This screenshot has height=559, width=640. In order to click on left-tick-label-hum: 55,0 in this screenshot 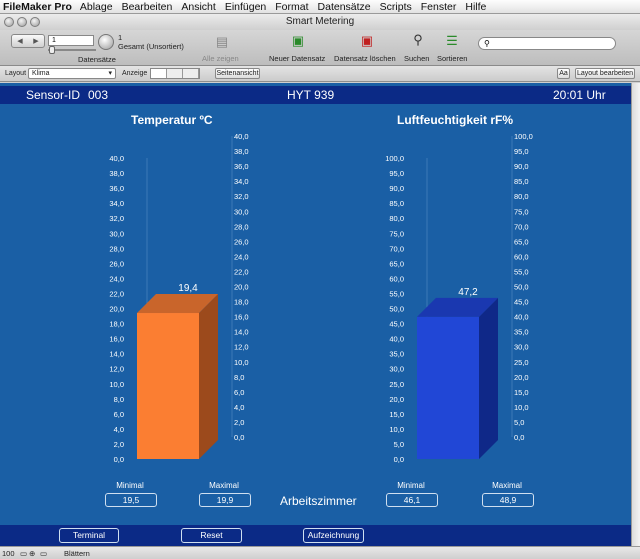, I will do `click(396, 293)`.